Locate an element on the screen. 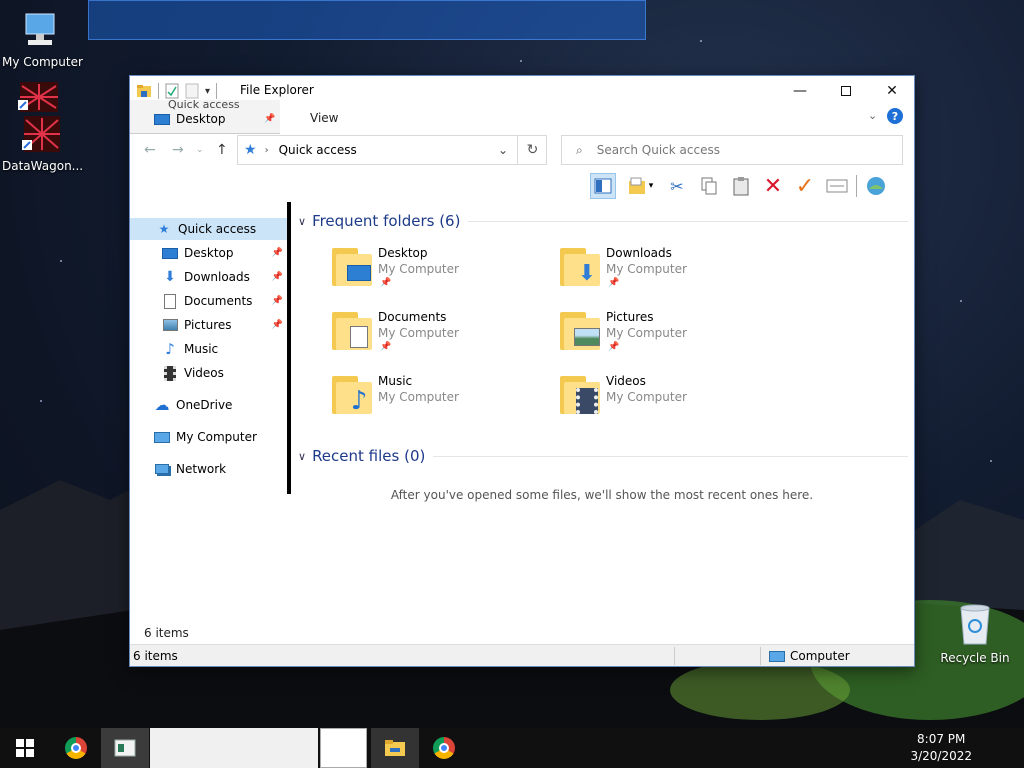  taskbar-thumbnail-placeholder is located at coordinates (234, 748).